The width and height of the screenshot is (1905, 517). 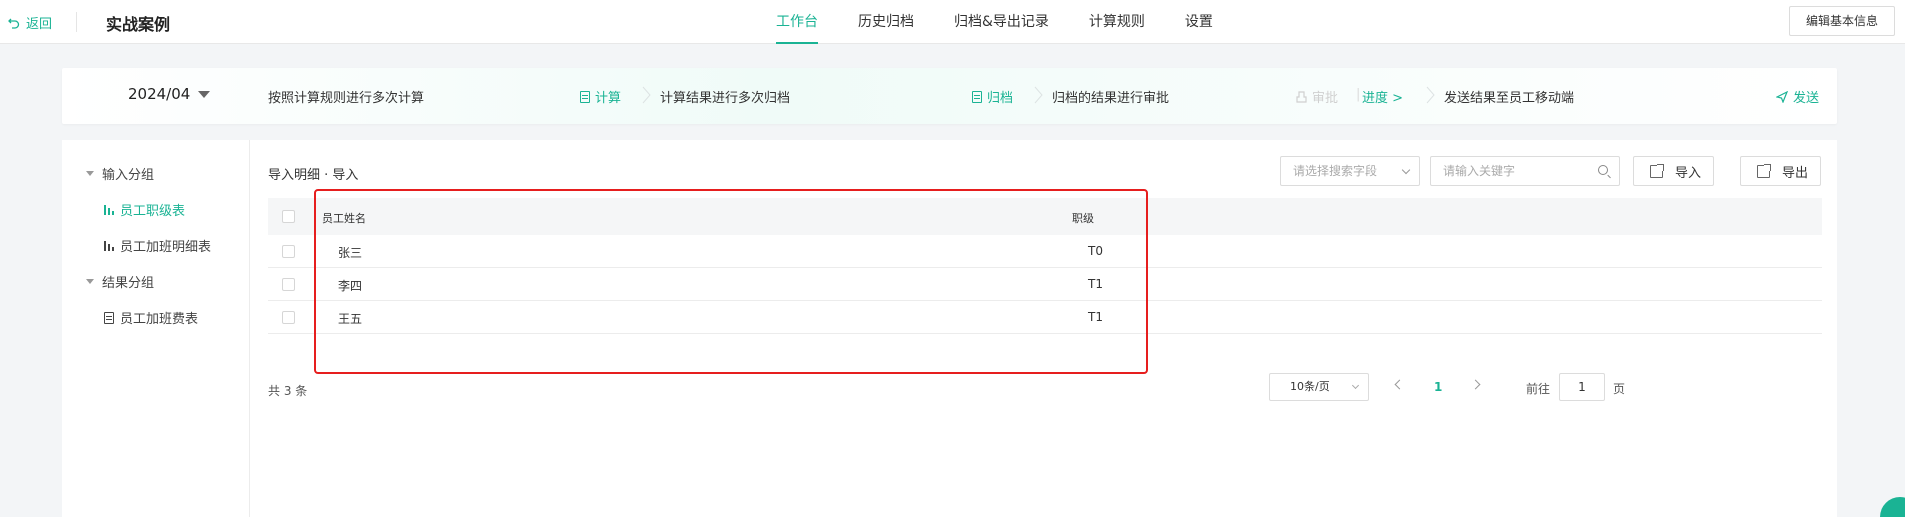 What do you see at coordinates (1438, 387) in the screenshot?
I see `page-number-current: 1` at bounding box center [1438, 387].